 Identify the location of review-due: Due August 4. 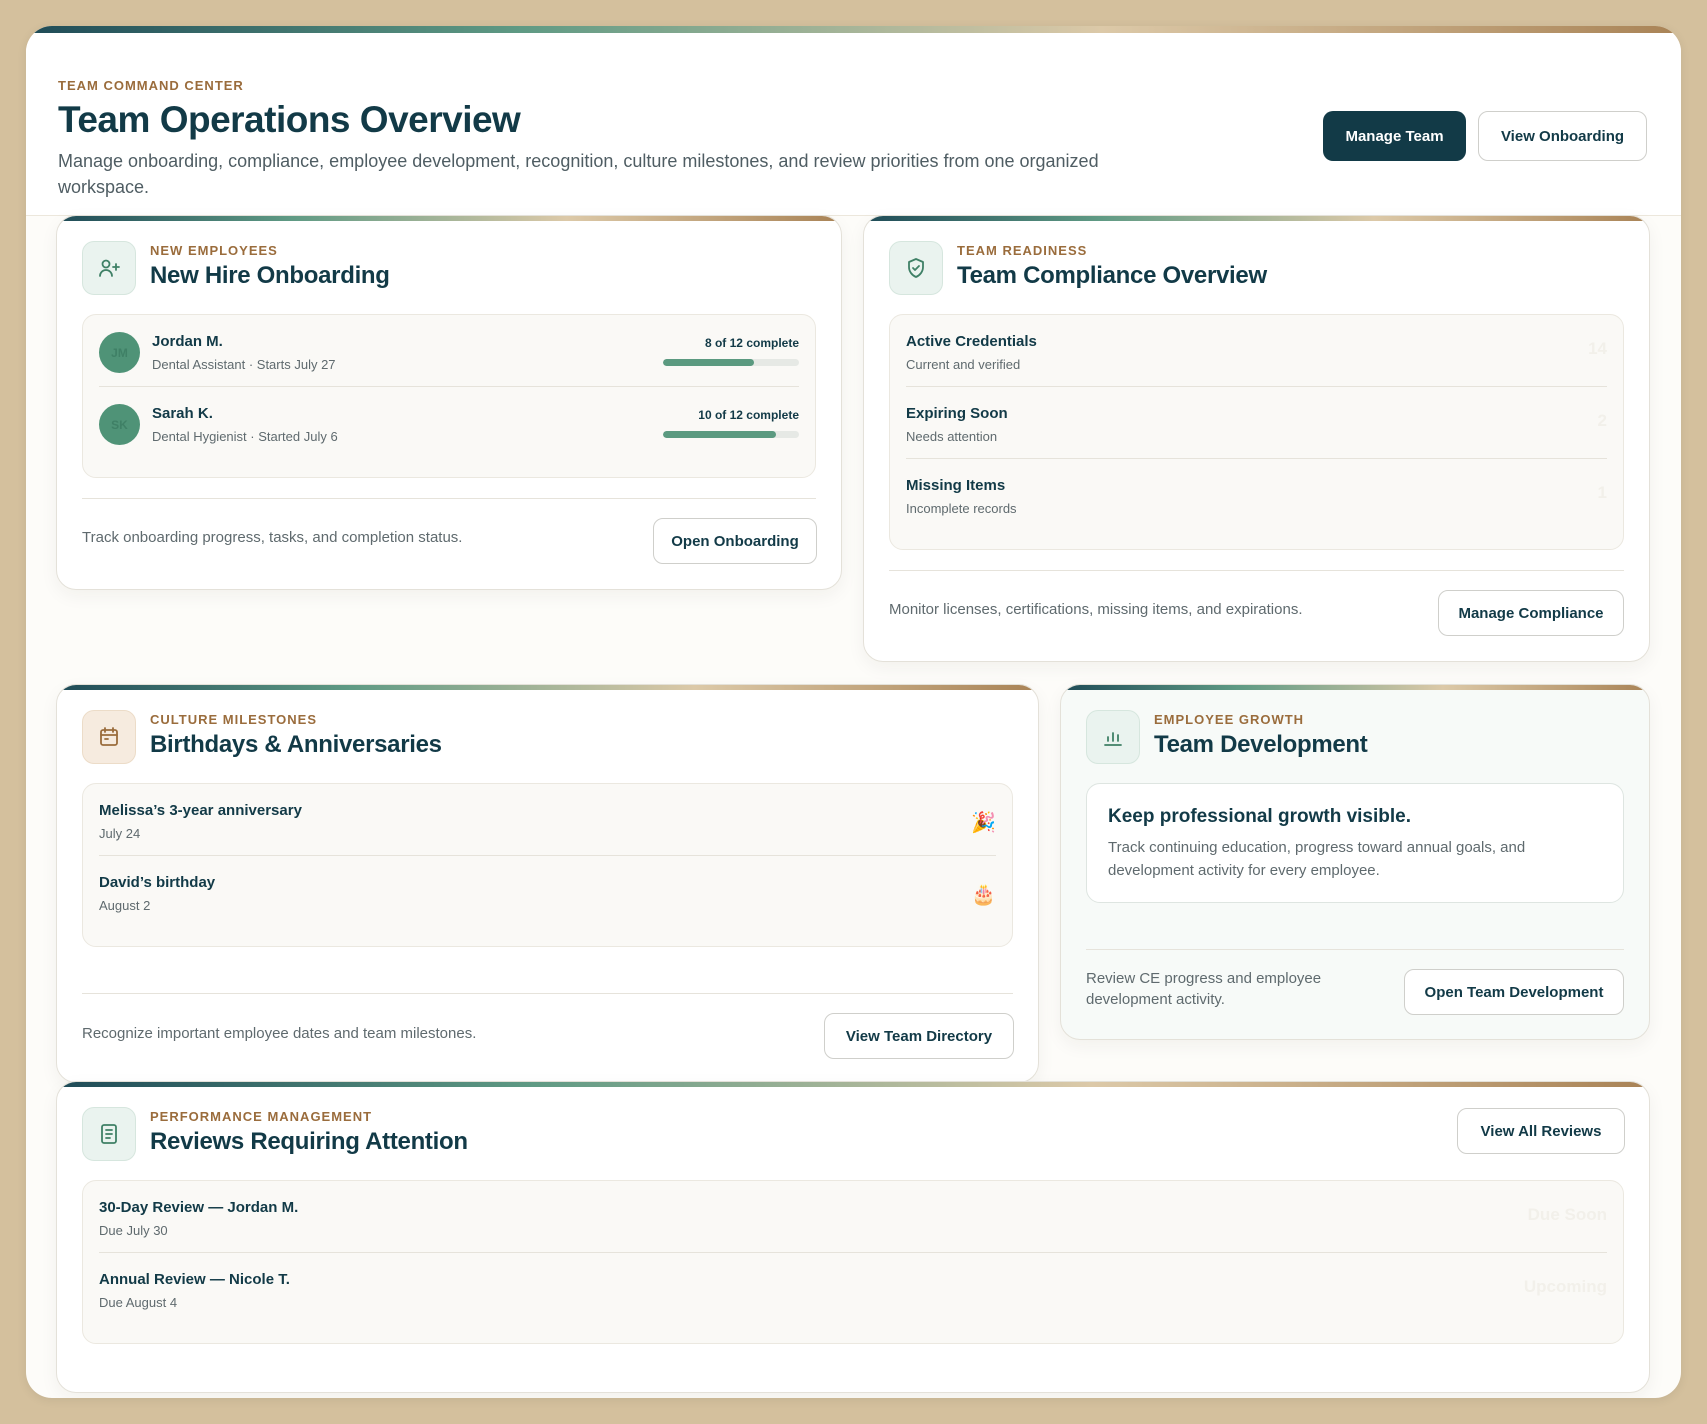
(138, 1302).